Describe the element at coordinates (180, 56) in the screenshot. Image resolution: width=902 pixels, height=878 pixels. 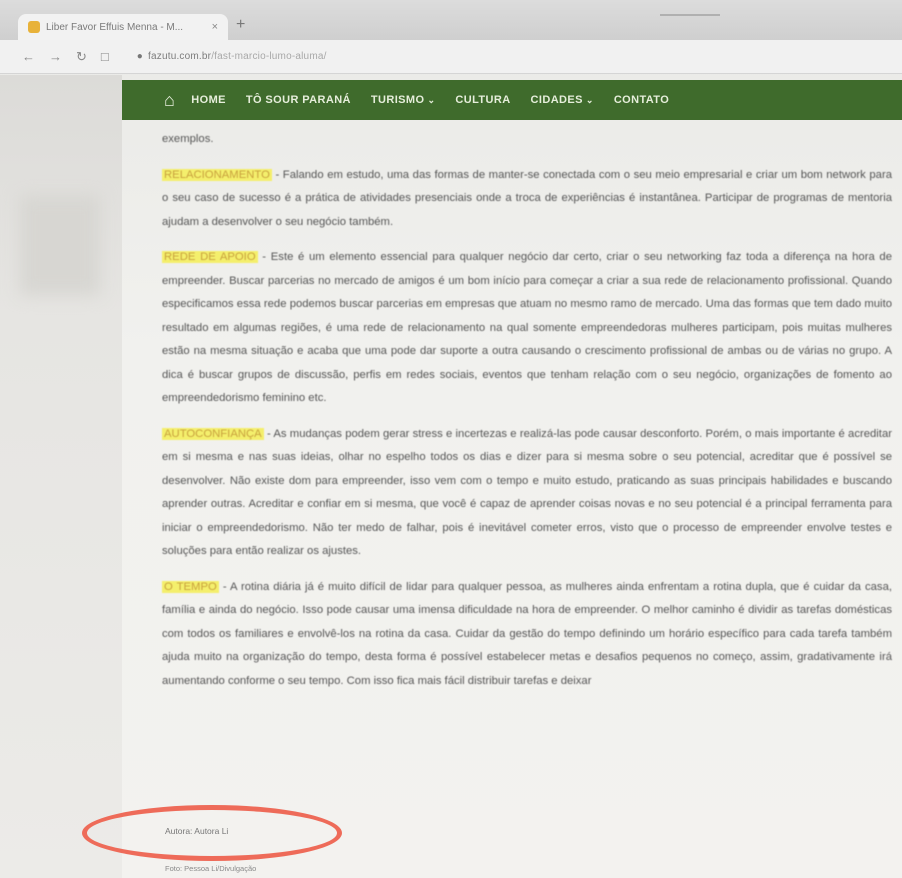
I see `url-host: fazutu.com.br` at that location.